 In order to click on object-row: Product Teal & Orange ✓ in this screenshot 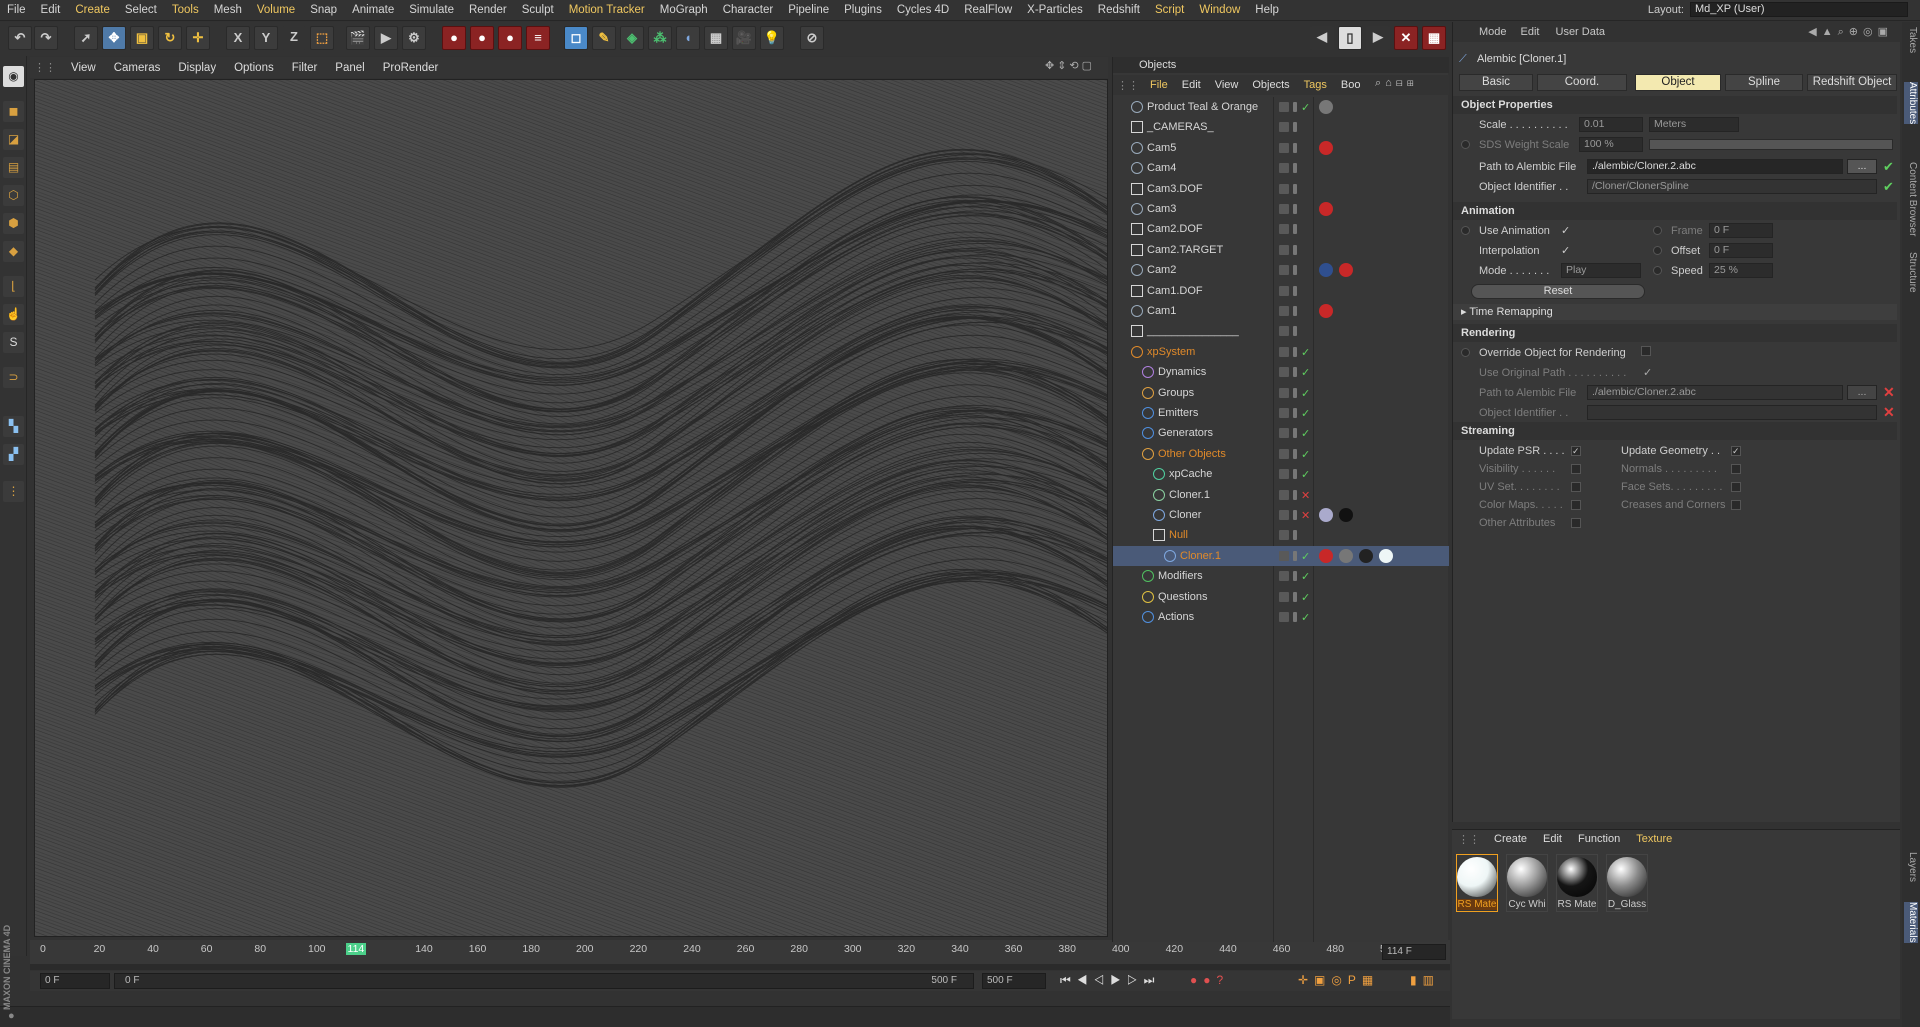, I will do `click(1281, 107)`.